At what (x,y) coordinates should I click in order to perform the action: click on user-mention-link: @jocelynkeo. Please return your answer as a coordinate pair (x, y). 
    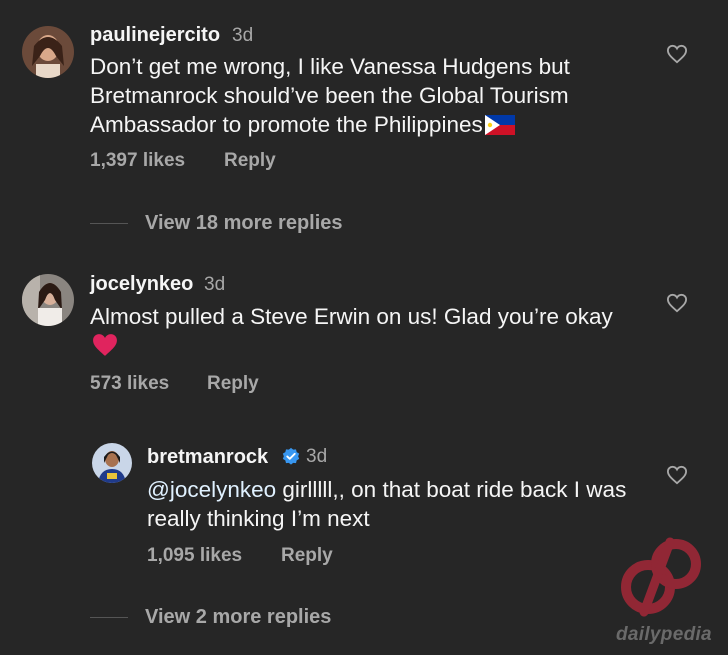
    Looking at the image, I should click on (211, 489).